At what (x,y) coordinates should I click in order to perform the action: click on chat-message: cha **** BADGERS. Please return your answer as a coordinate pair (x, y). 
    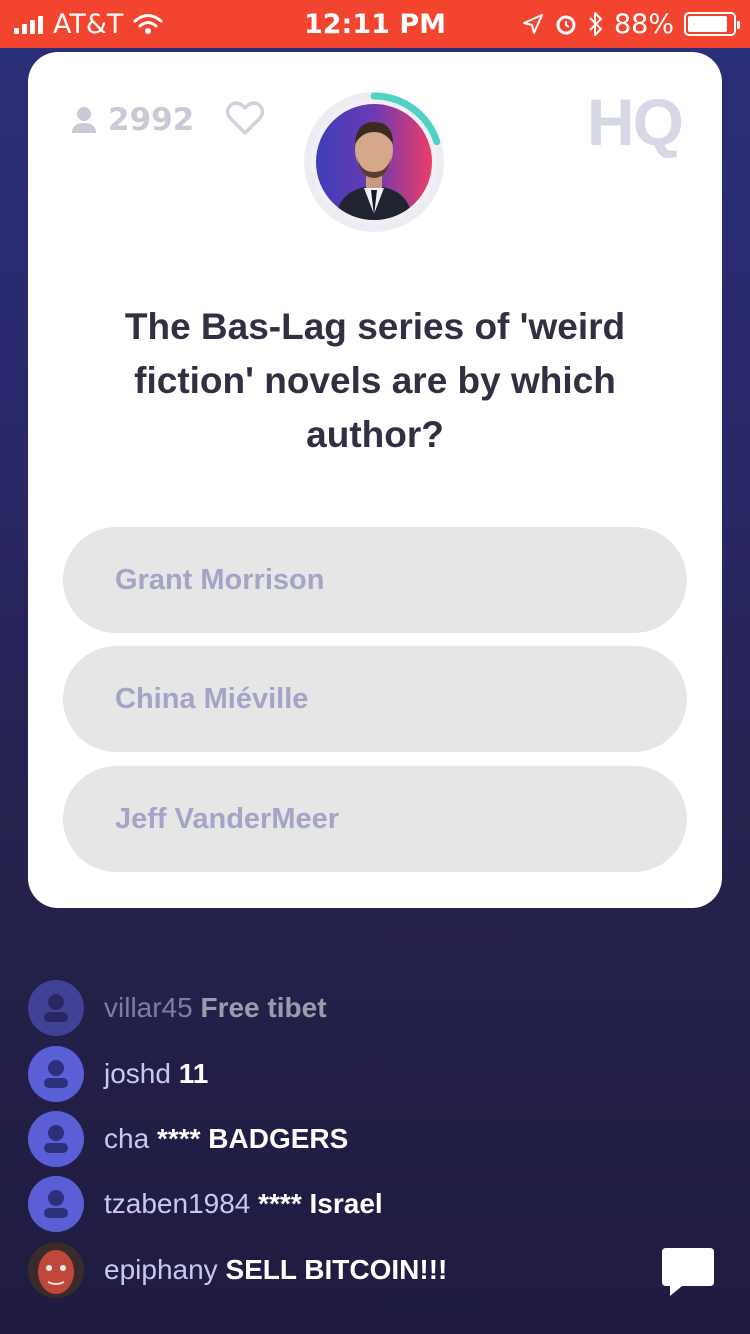
    Looking at the image, I should click on (188, 1139).